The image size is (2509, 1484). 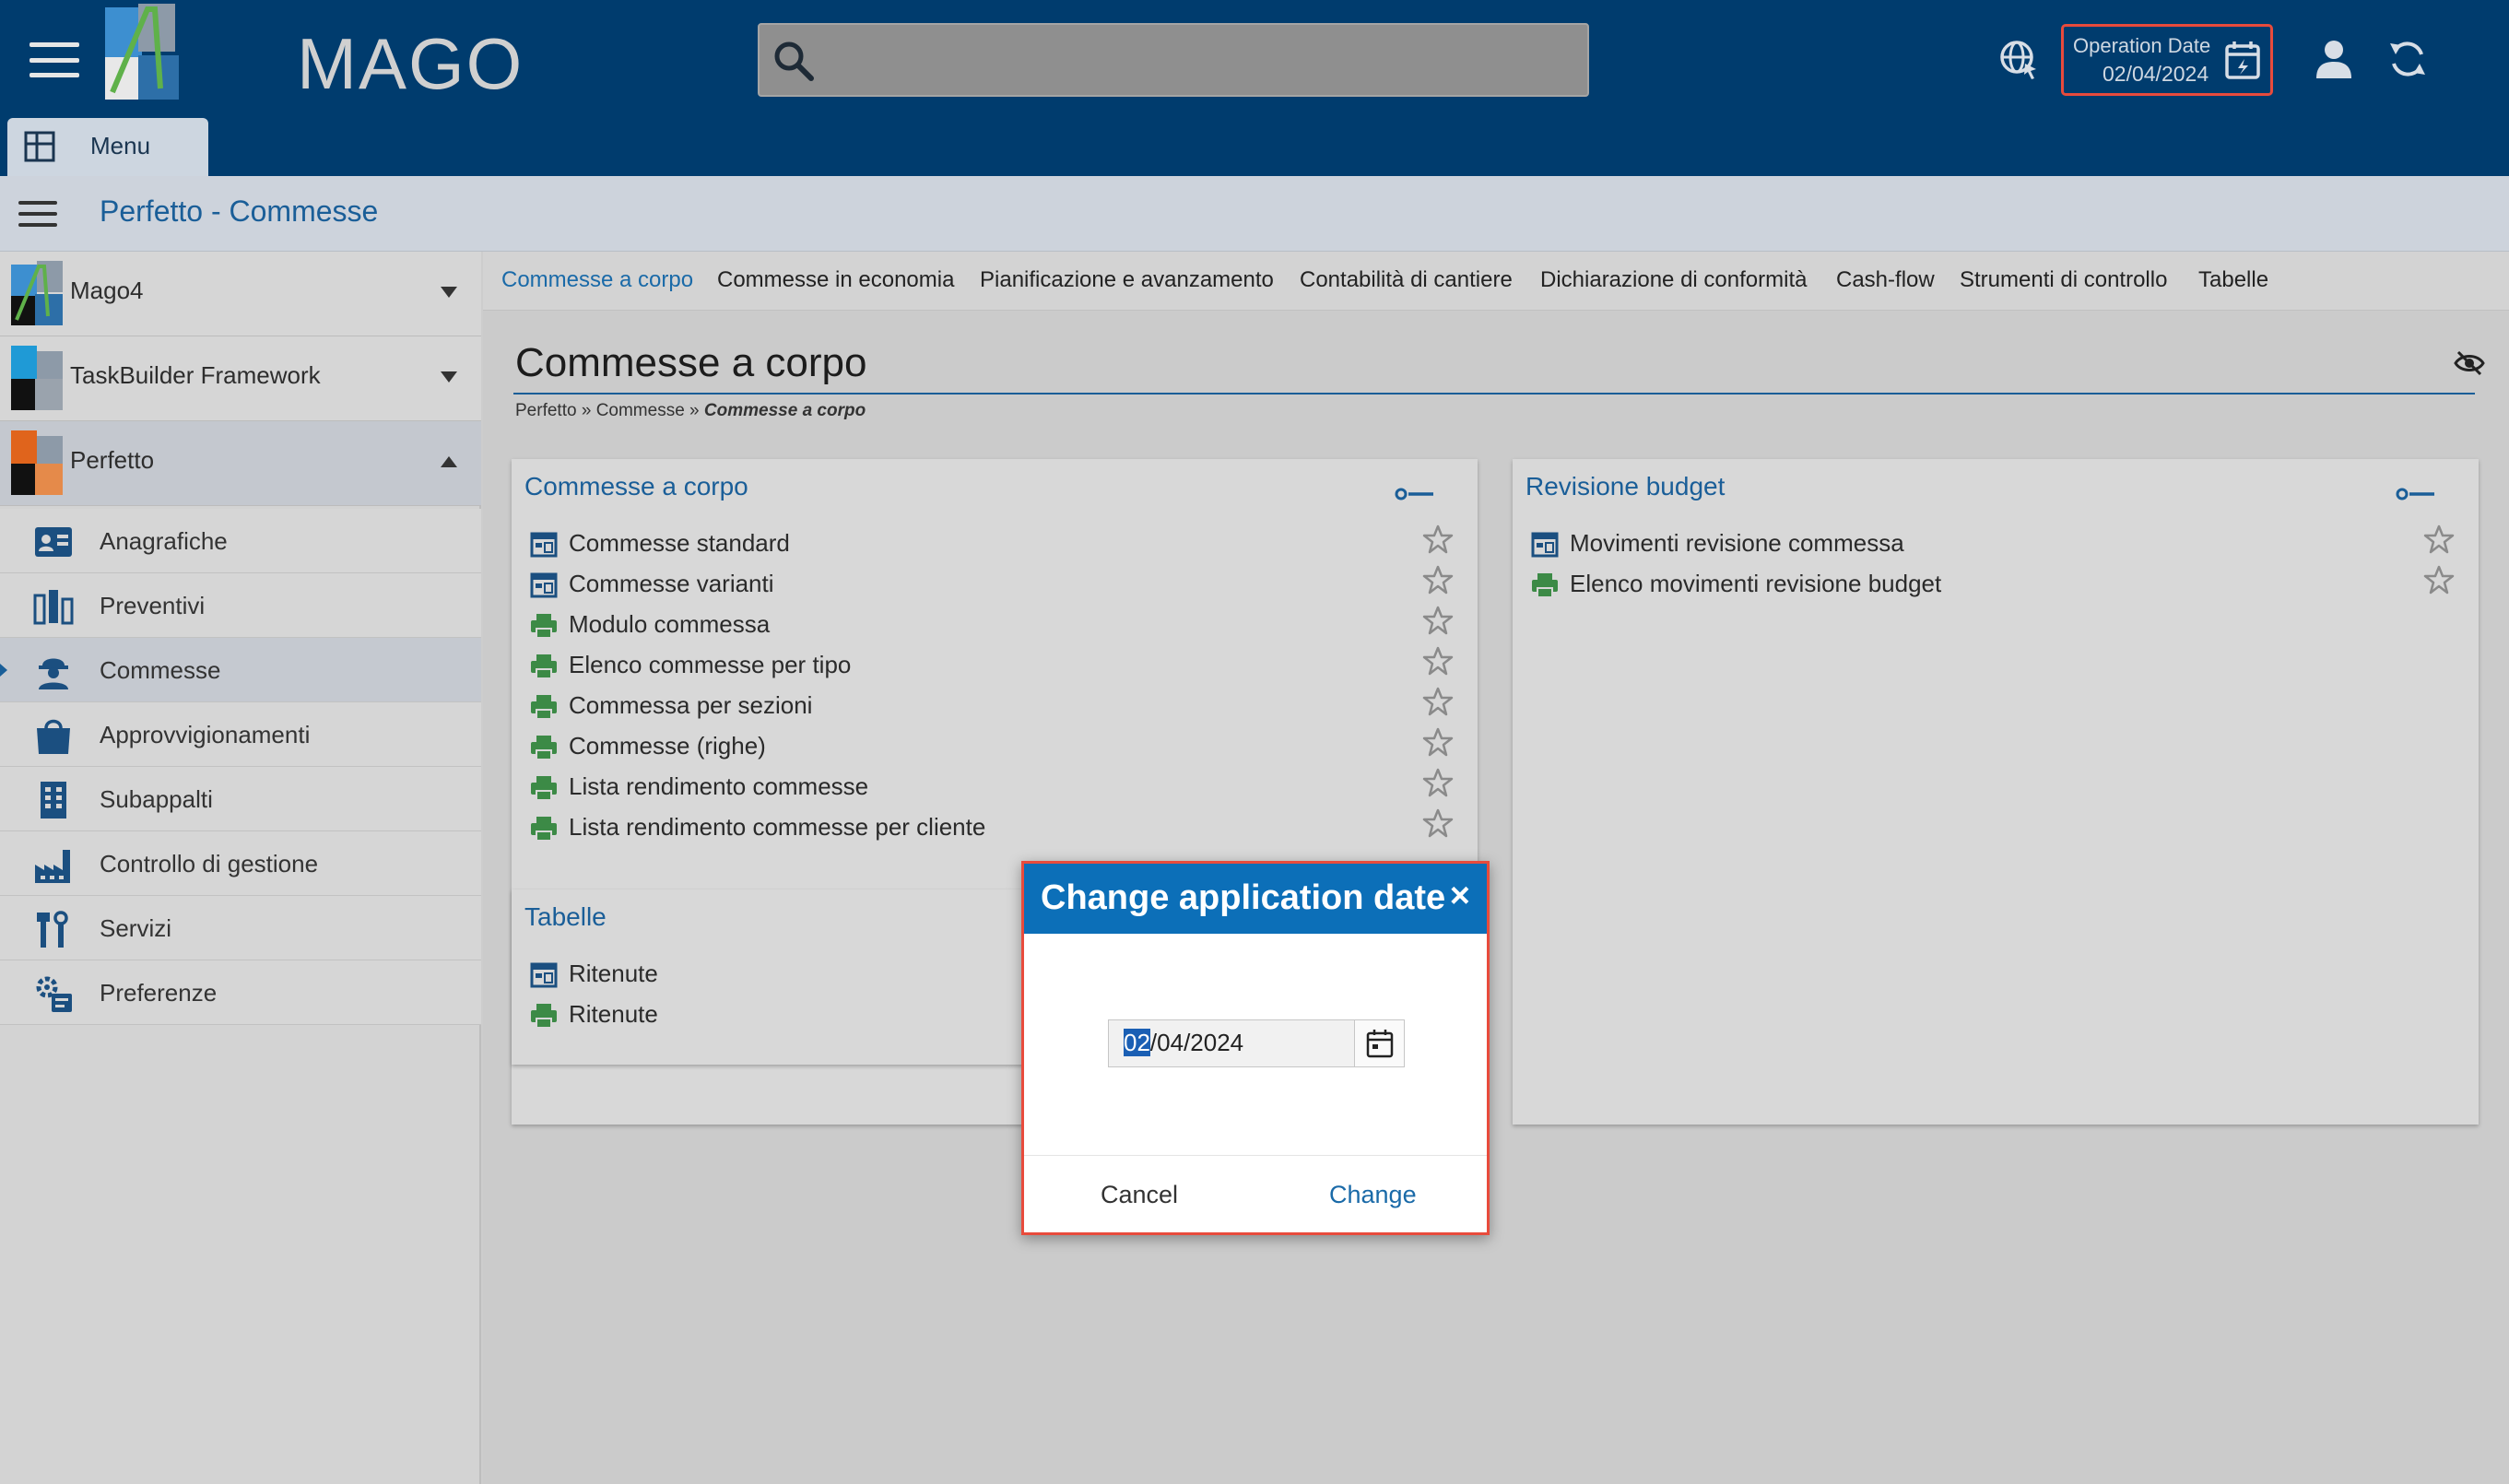 I want to click on tab-contabilita-di-cantiere: Contabilità di cantiere, so click(x=1406, y=280).